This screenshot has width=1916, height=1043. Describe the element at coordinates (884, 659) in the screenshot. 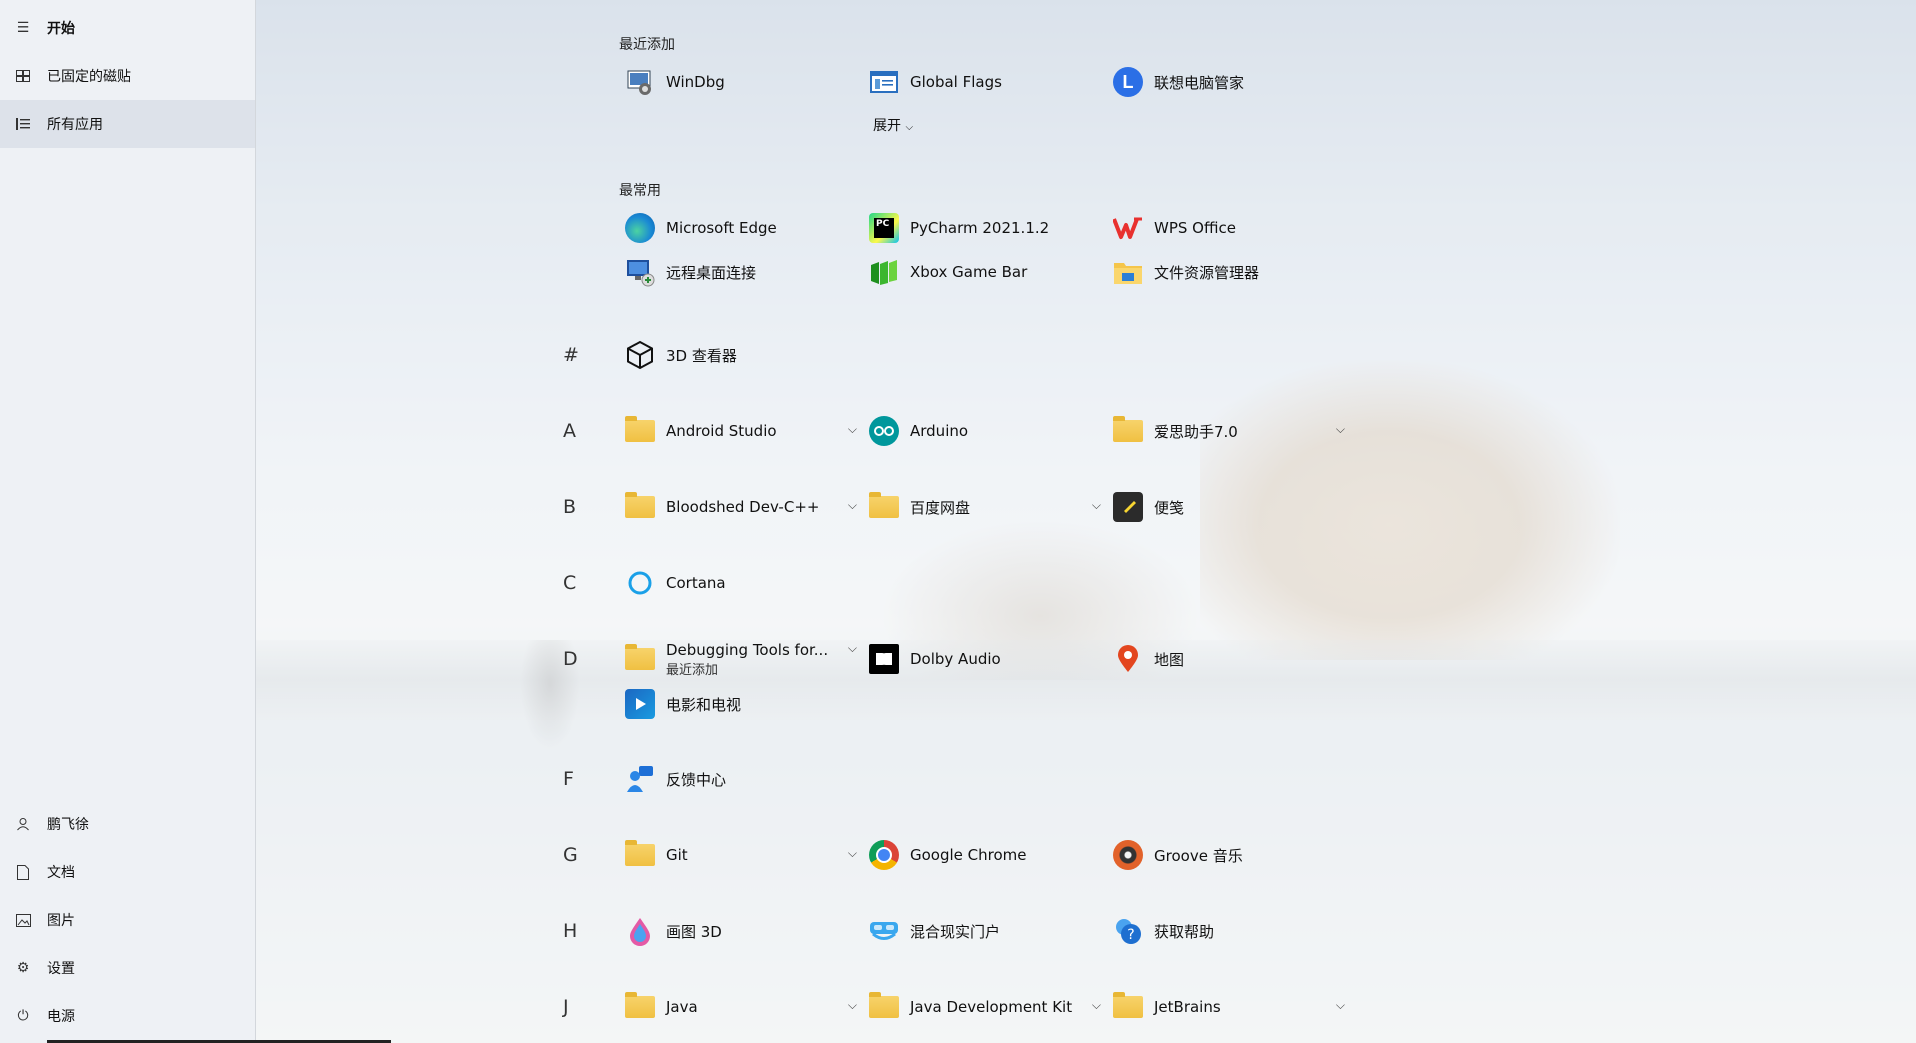

I see `dolby-icon` at that location.